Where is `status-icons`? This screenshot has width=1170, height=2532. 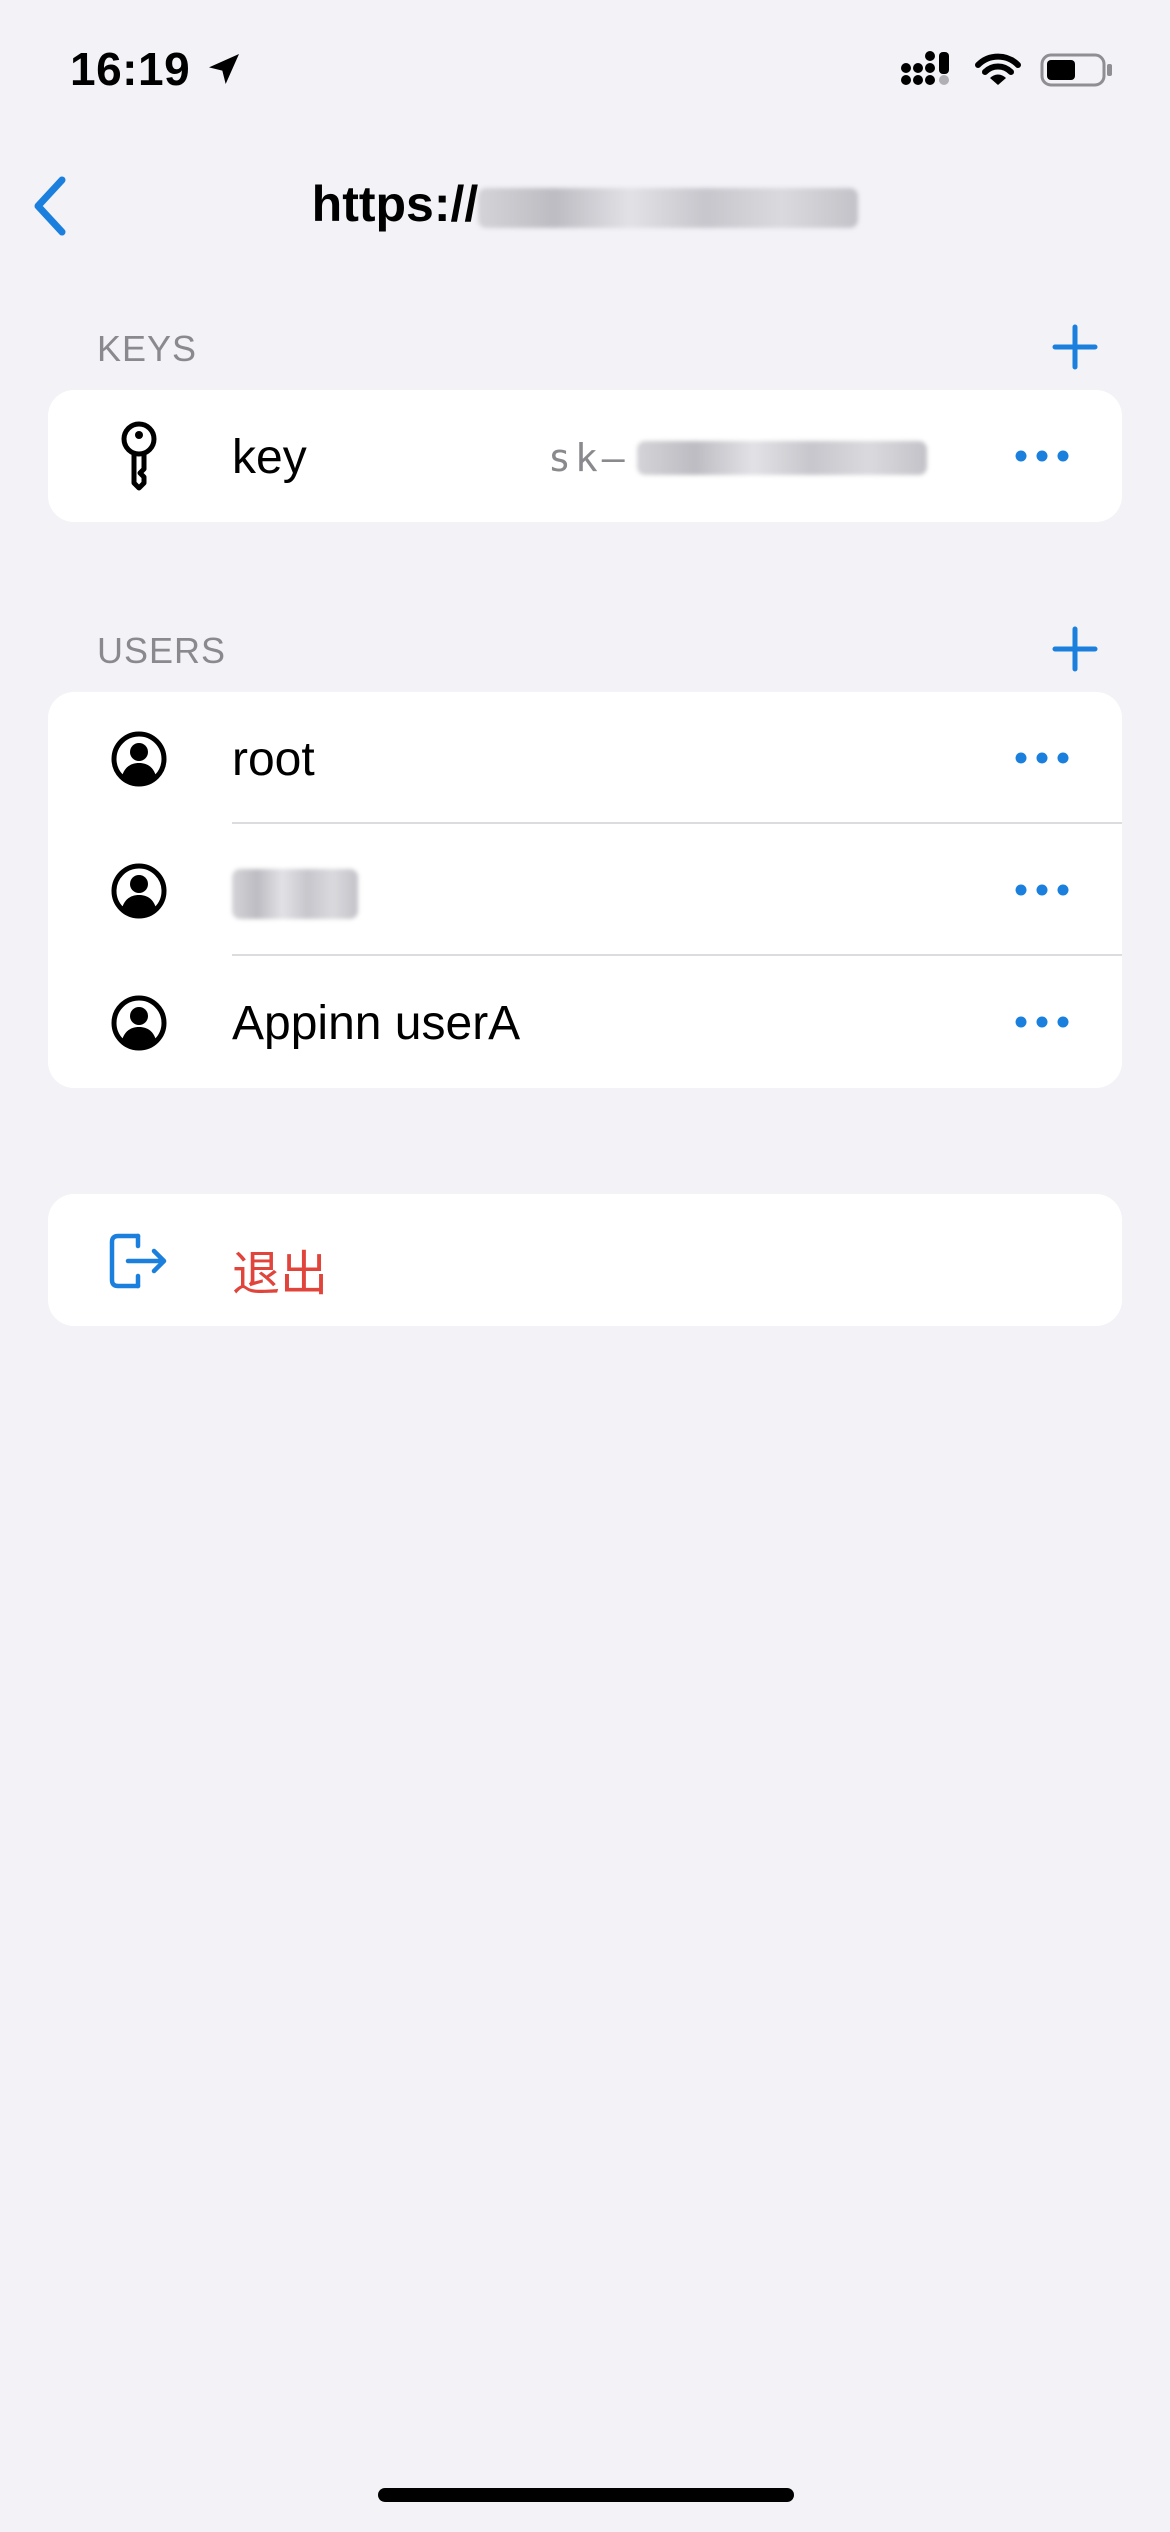 status-icons is located at coordinates (1007, 70).